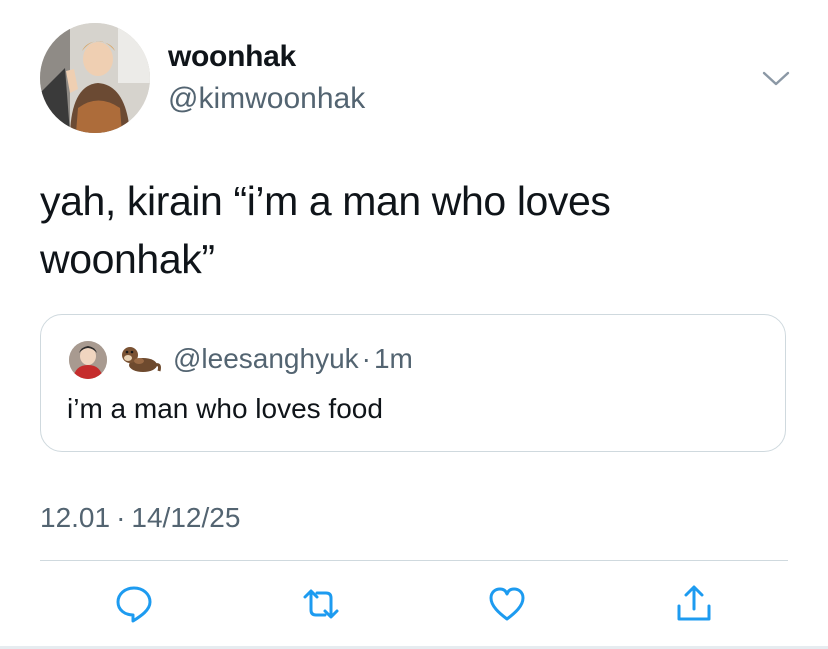 This screenshot has width=828, height=649. I want to click on timestamp-date: 14/12/25, so click(186, 517).